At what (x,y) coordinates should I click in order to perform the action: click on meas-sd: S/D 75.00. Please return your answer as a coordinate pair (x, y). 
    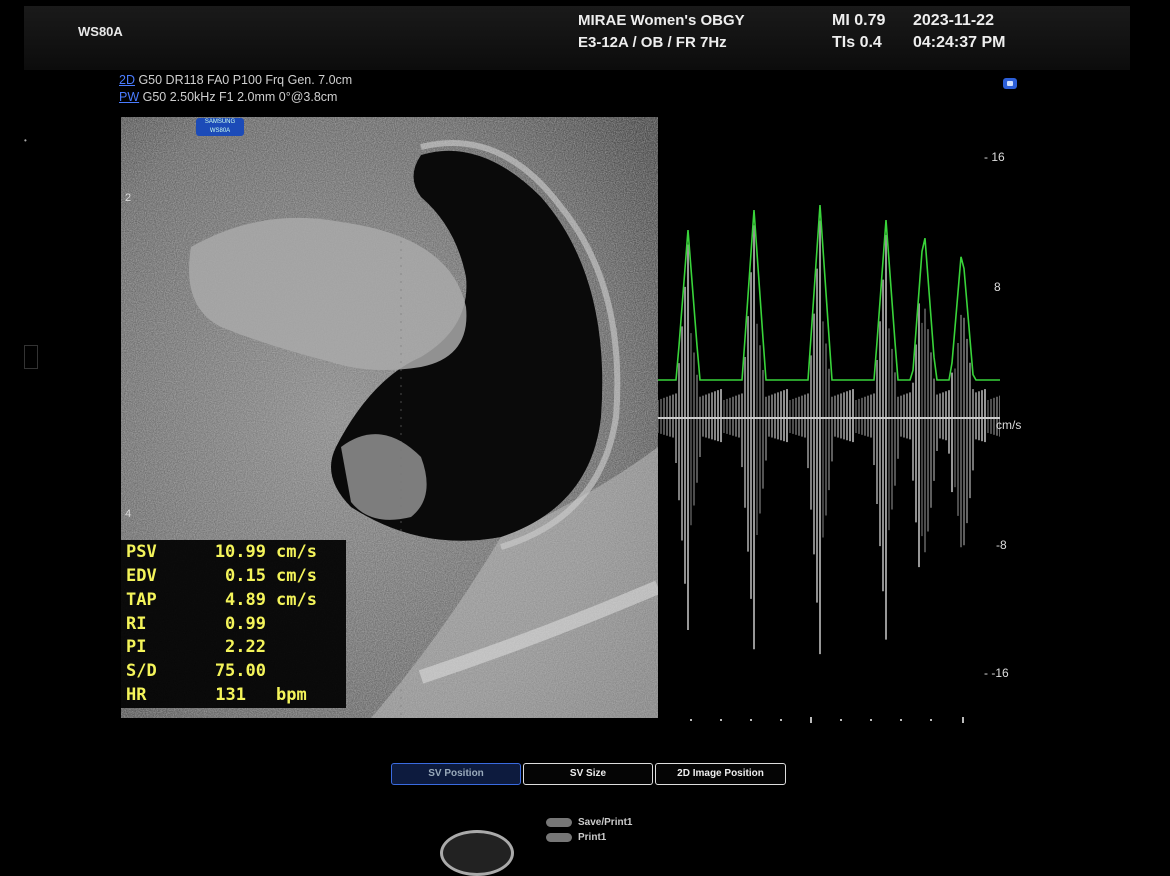
    Looking at the image, I should click on (196, 671).